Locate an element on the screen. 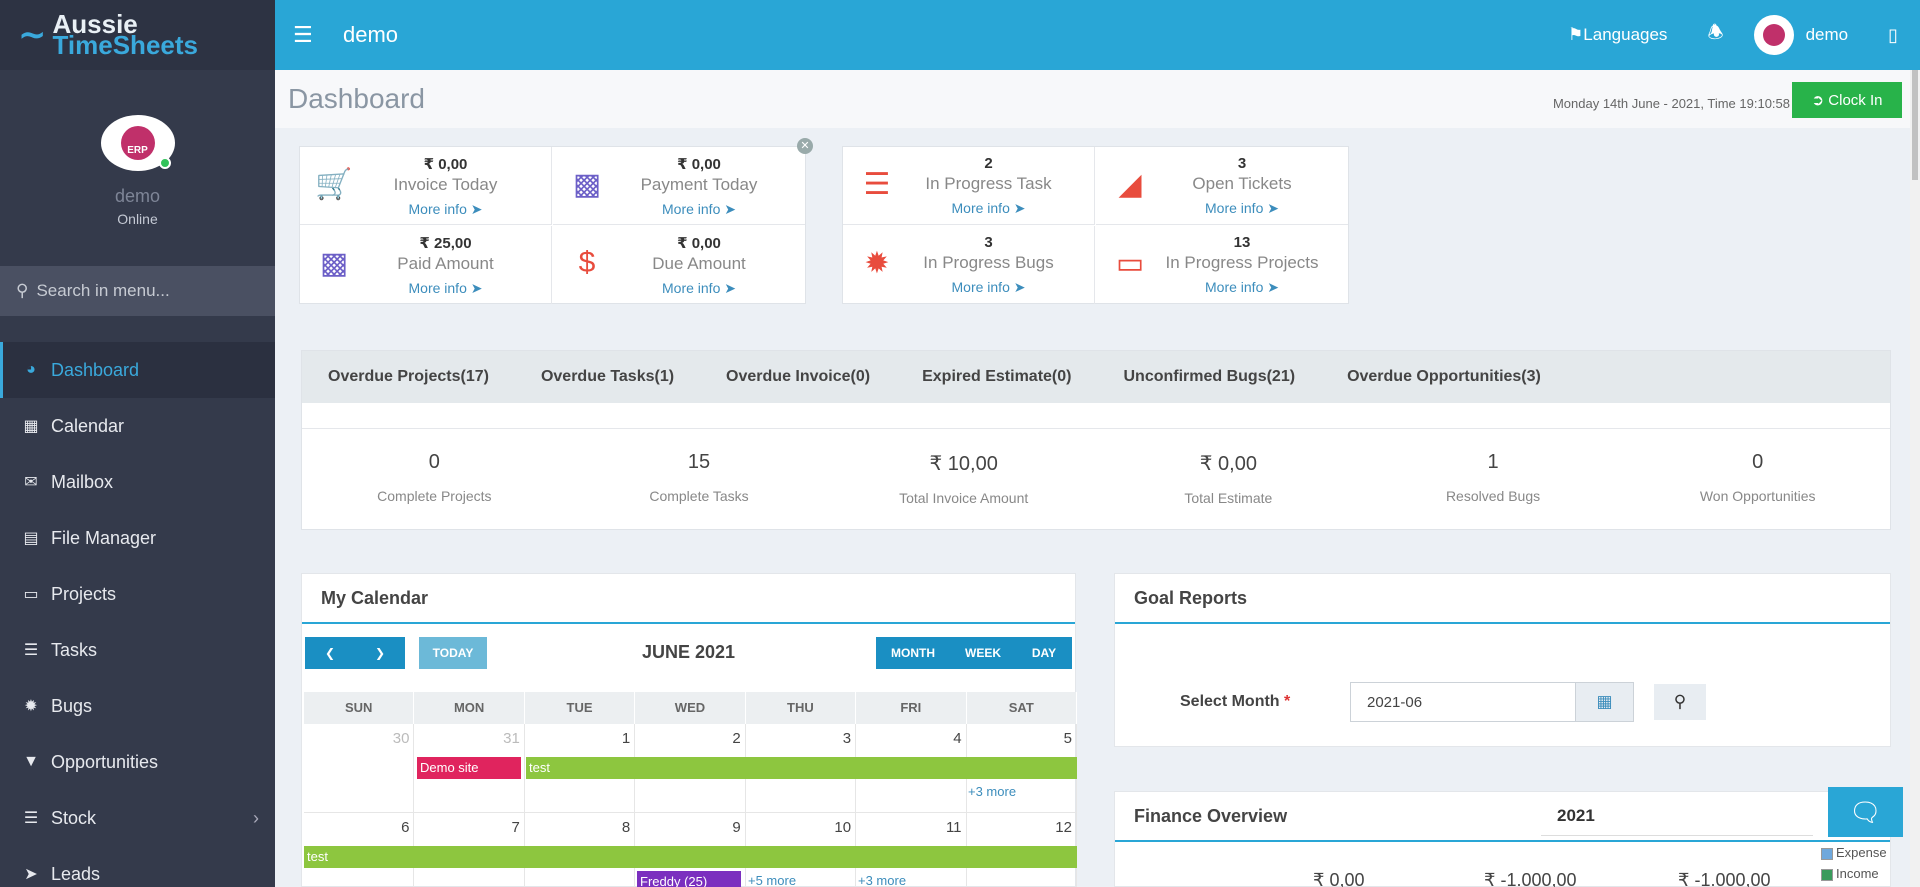  close-icon: ✕ is located at coordinates (805, 146).